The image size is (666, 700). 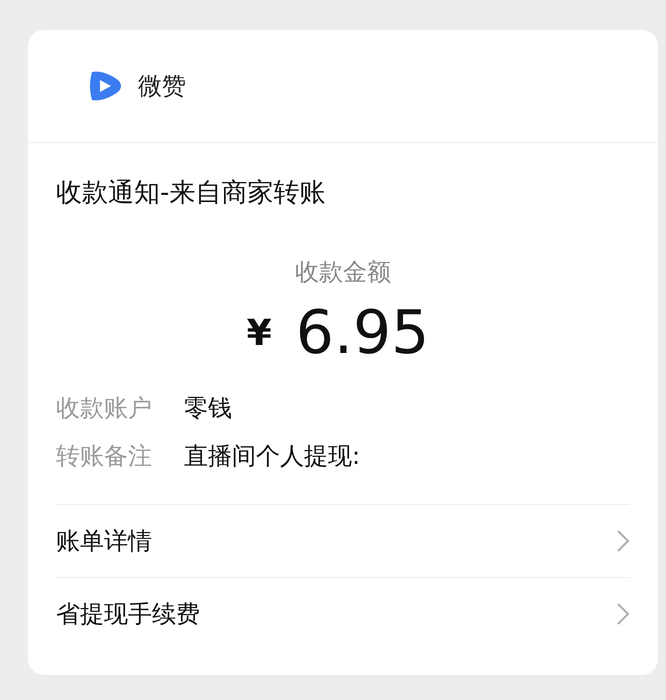 I want to click on field-label: 转账备注, so click(x=104, y=456).